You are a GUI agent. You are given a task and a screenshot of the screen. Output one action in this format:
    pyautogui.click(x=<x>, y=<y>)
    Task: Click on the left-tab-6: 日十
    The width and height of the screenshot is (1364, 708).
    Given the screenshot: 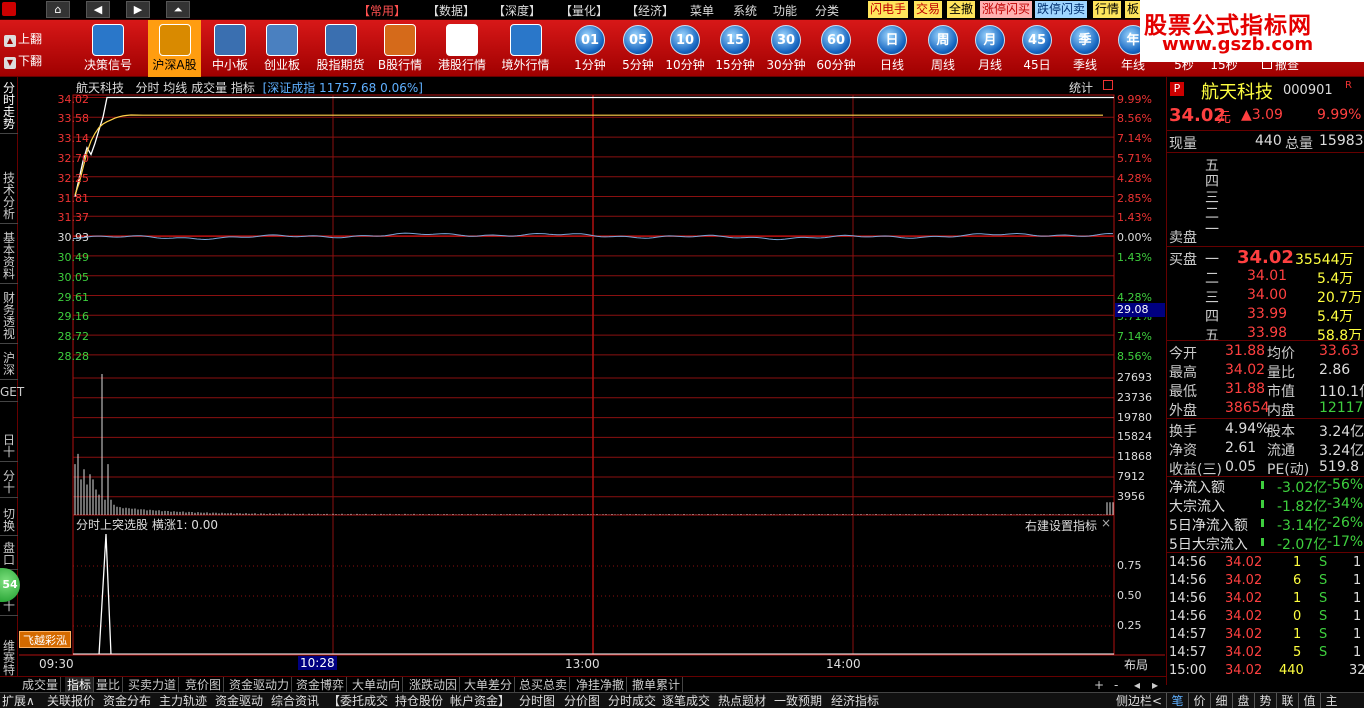 What is the action you would take?
    pyautogui.click(x=9, y=446)
    